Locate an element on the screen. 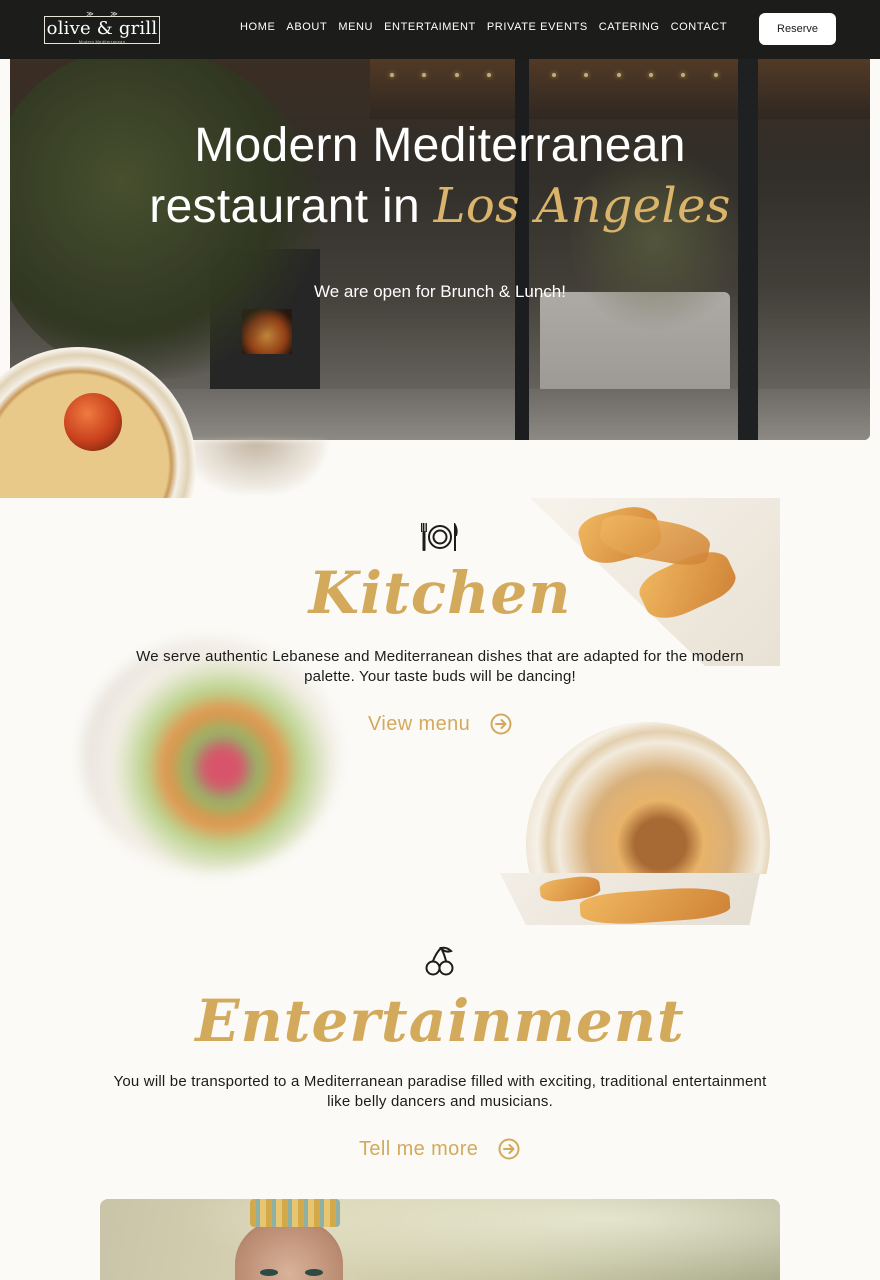 This screenshot has height=1280, width=880. grilled-tomato is located at coordinates (93, 422).